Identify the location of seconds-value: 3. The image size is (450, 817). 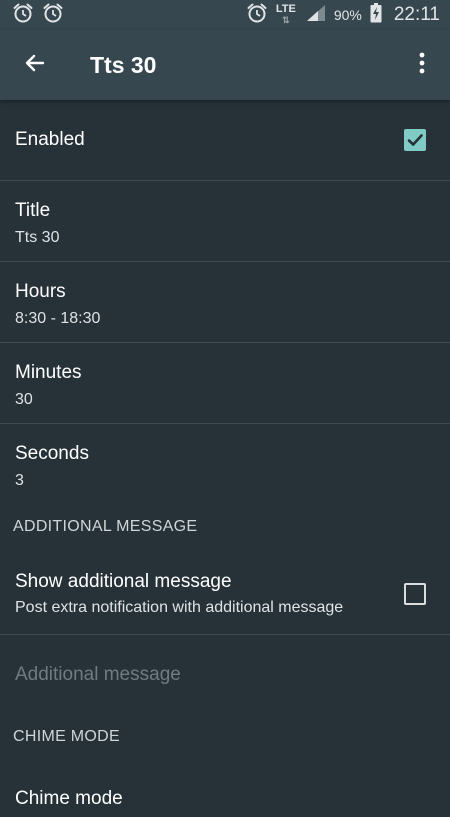
(19, 480).